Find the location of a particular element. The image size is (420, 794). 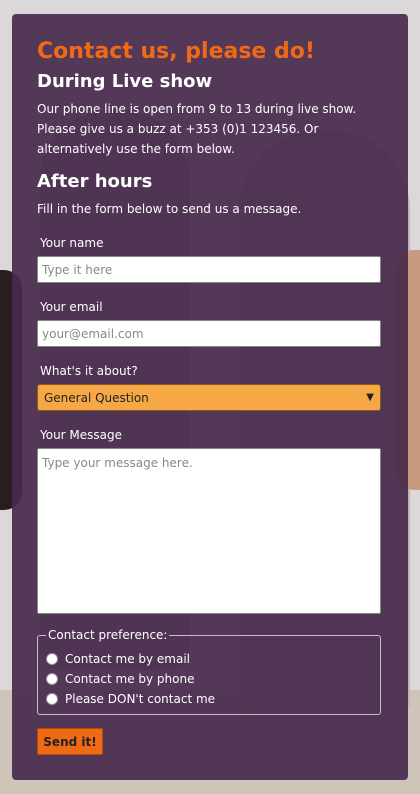

message-label: Your Message is located at coordinates (81, 435).